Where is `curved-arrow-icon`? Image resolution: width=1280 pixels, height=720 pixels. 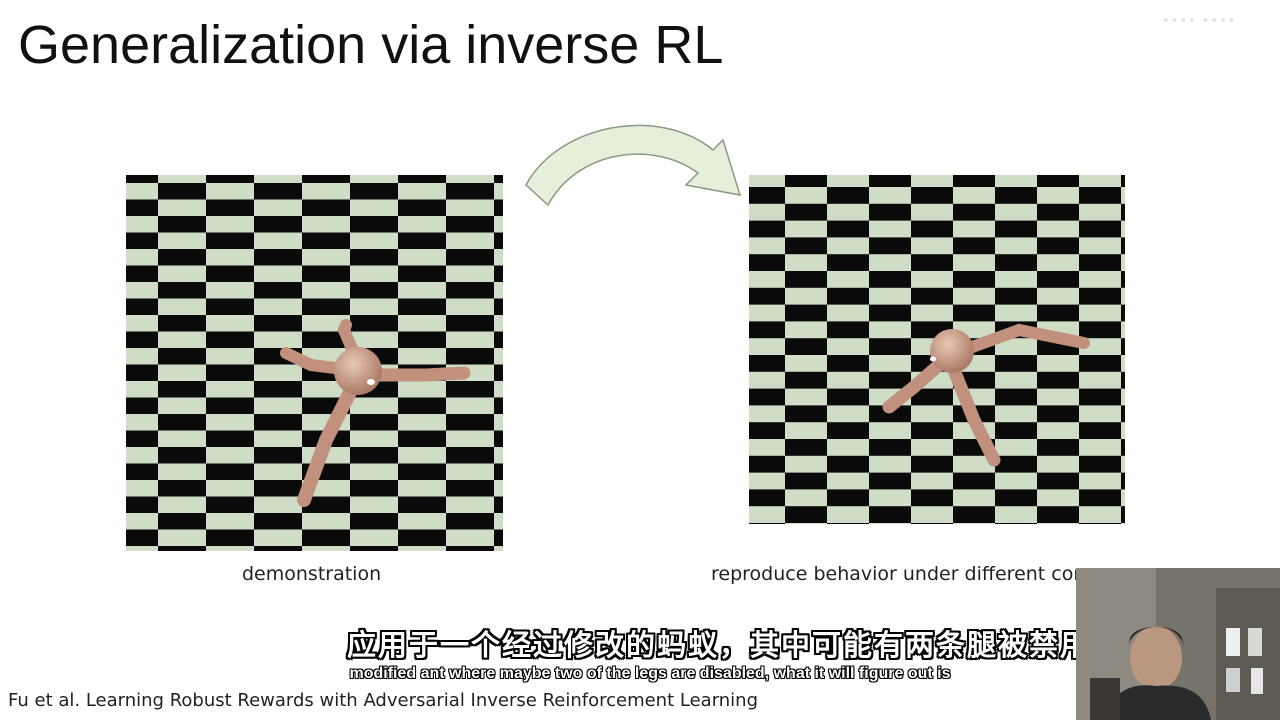 curved-arrow-icon is located at coordinates (633, 157).